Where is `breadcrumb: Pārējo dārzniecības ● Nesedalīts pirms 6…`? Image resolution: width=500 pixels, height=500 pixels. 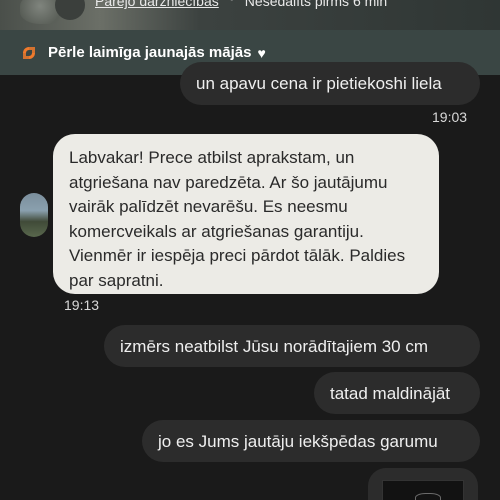 breadcrumb: Pārējo dārzniecības ● Nesedalīts pirms 6… is located at coordinates (241, 4).